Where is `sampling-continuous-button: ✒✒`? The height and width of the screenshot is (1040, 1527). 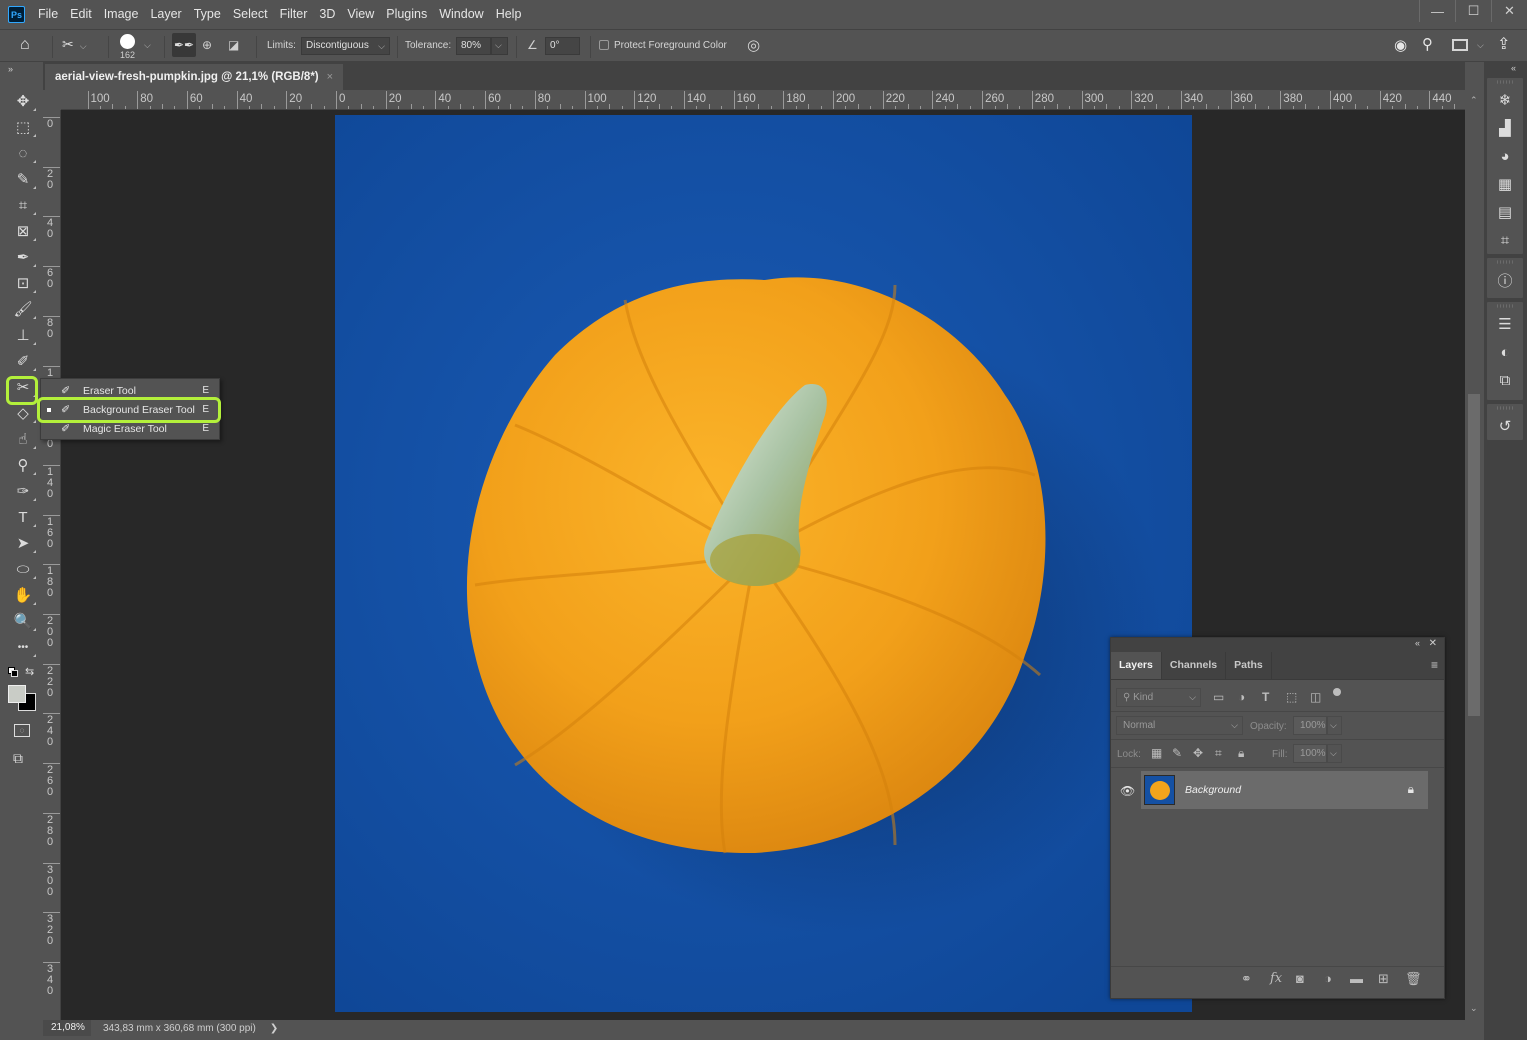
sampling-continuous-button: ✒✒ is located at coordinates (184, 45).